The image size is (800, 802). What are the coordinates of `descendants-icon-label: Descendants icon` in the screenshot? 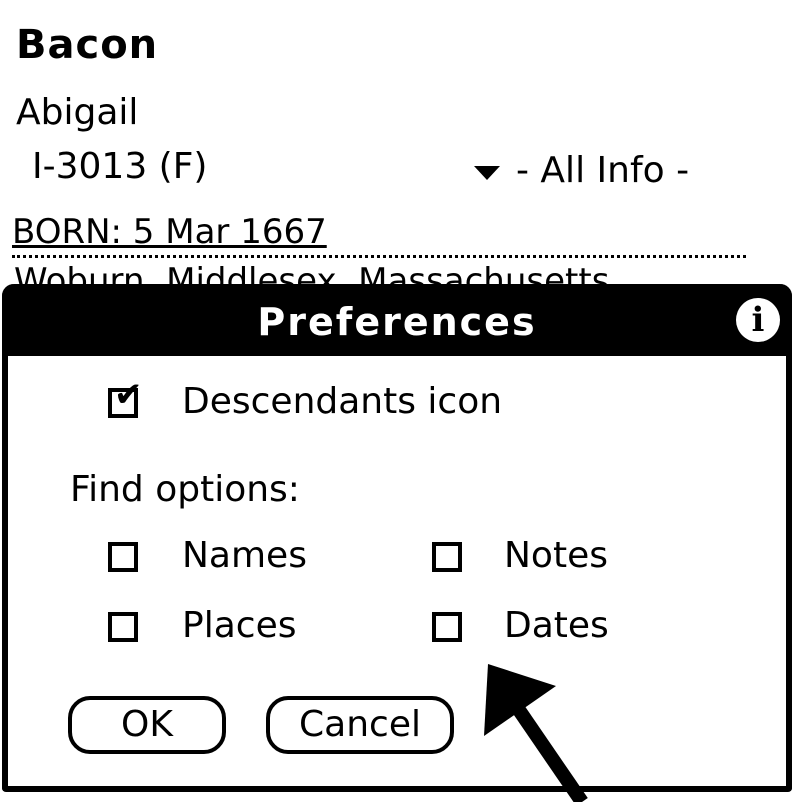 It's located at (342, 401).